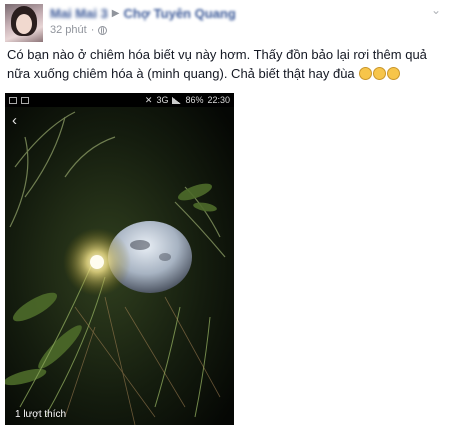 This screenshot has height=425, width=450. What do you see at coordinates (115, 13) in the screenshot?
I see `arrow-right-icon: ▶` at bounding box center [115, 13].